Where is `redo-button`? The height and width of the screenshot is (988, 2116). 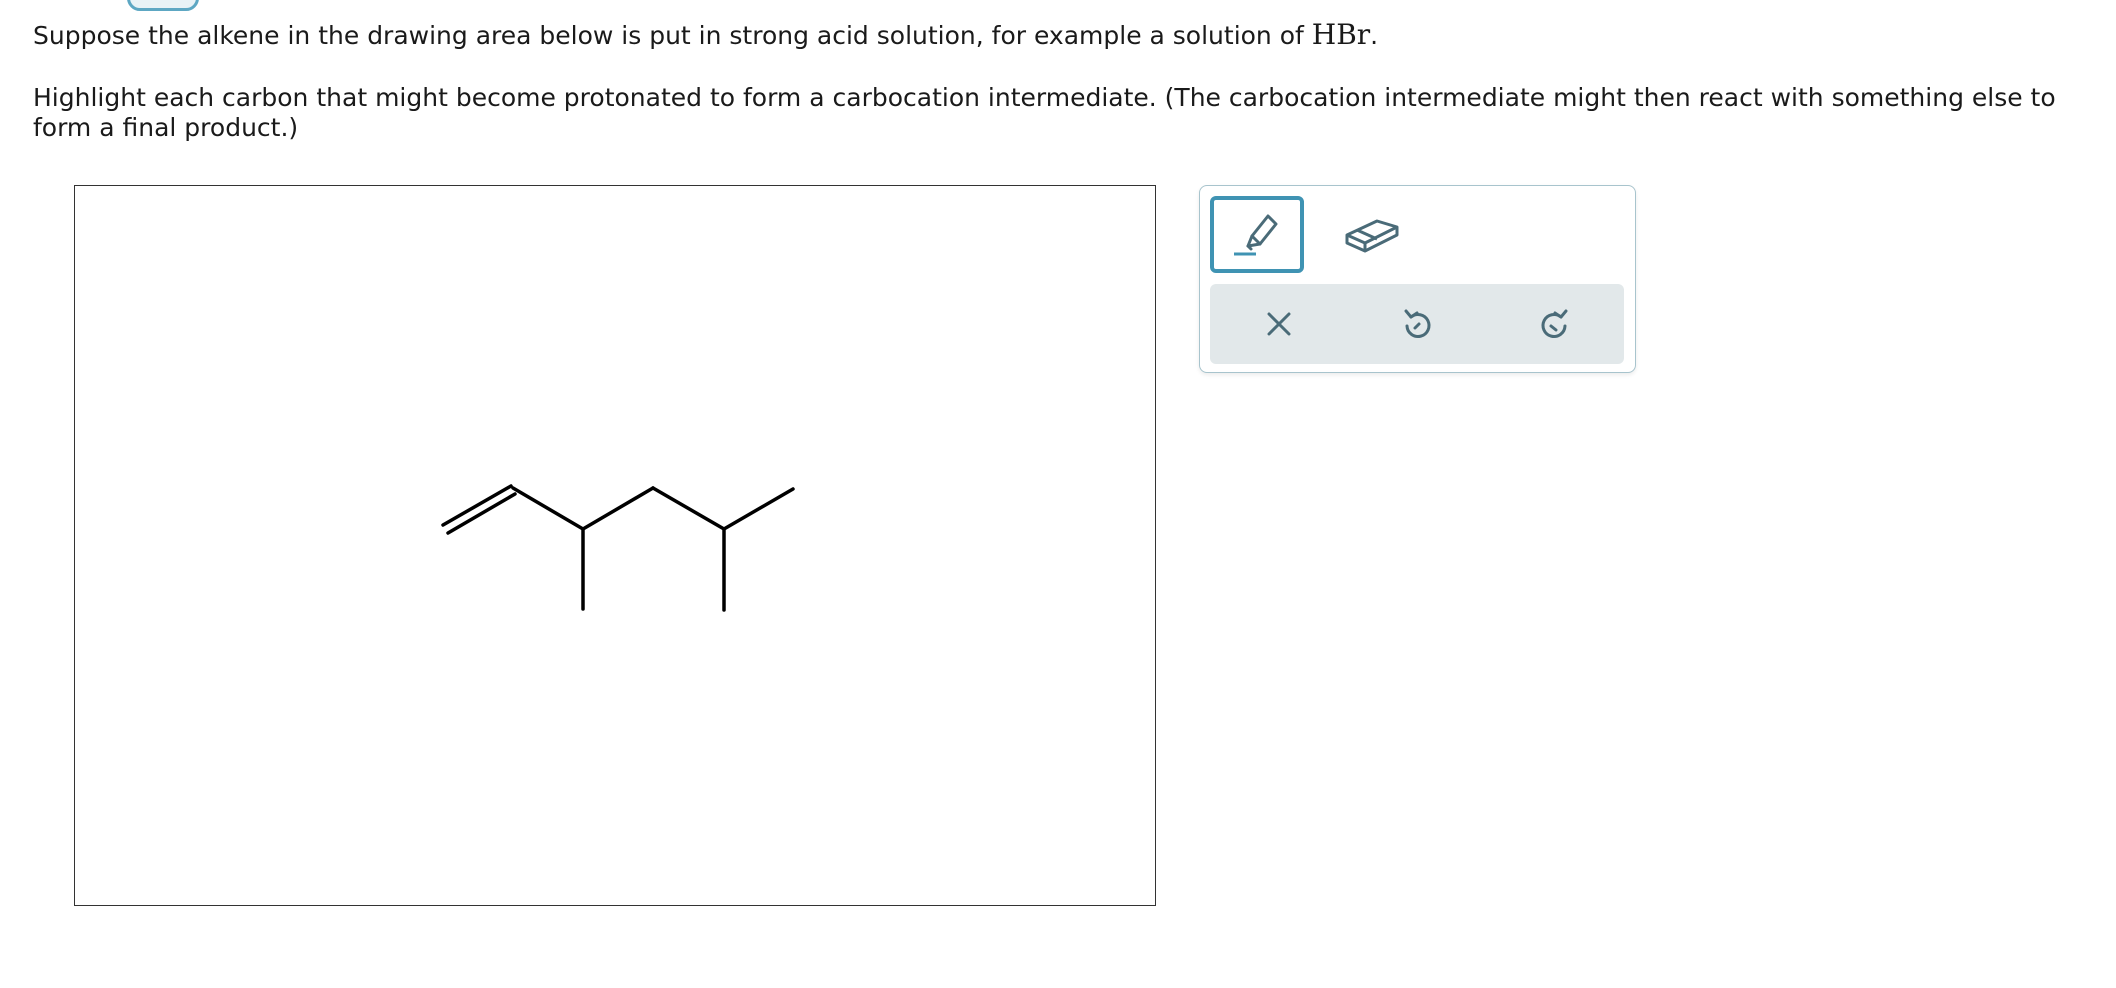 redo-button is located at coordinates (1555, 324).